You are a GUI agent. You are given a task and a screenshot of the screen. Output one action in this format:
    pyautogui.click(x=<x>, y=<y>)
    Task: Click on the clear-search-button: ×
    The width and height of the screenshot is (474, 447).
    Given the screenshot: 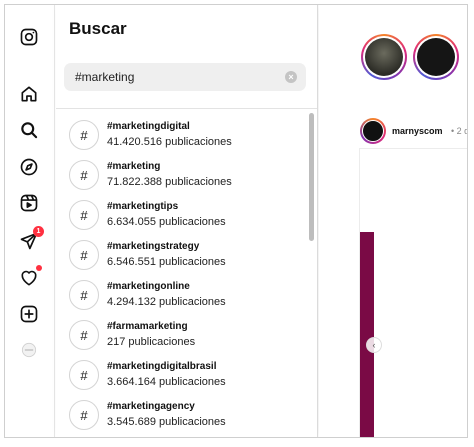 What is the action you would take?
    pyautogui.click(x=291, y=77)
    